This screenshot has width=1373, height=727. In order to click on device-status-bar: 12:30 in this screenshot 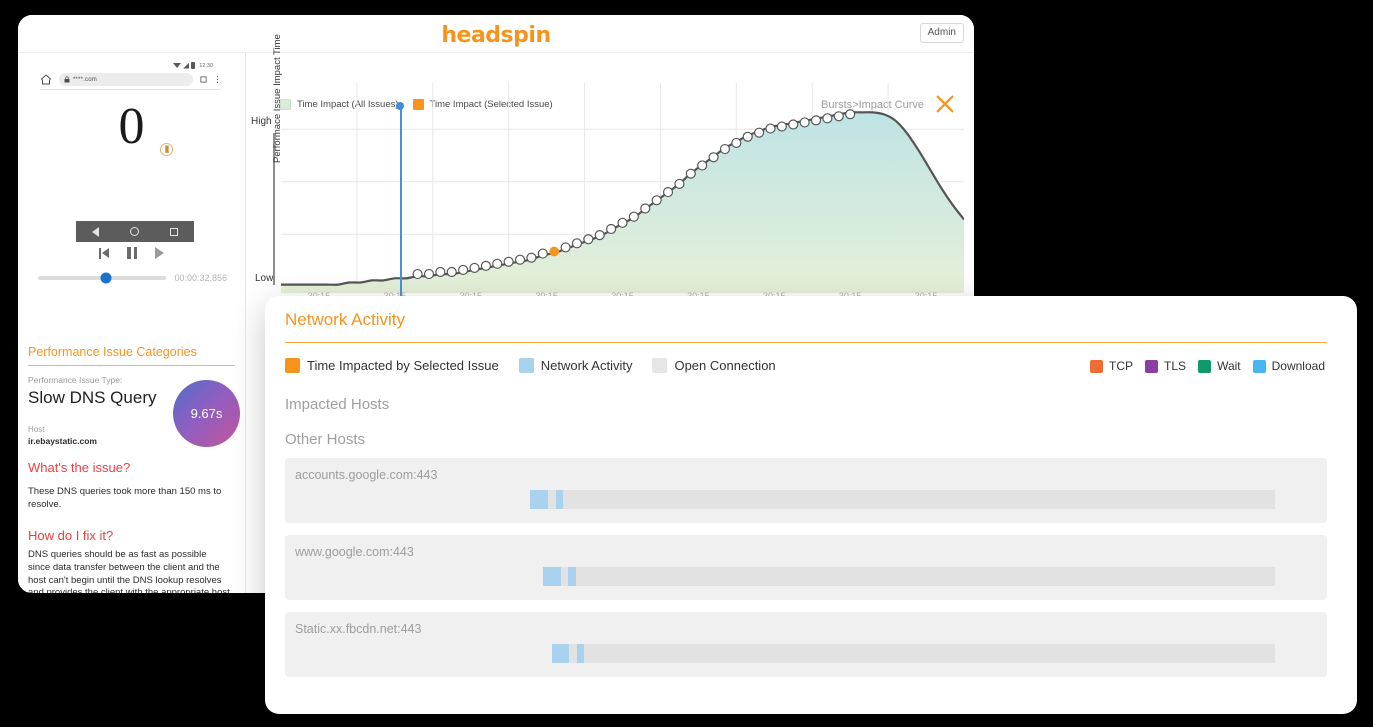, I will do `click(193, 65)`.